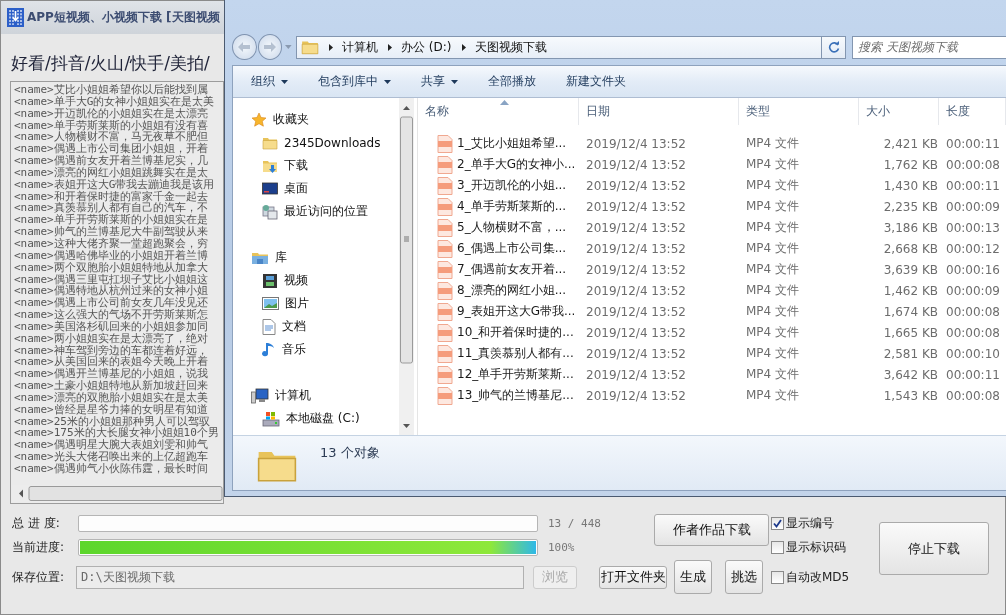  Describe the element at coordinates (934, 548) in the screenshot. I see `stop-download-button: 停止下载` at that location.